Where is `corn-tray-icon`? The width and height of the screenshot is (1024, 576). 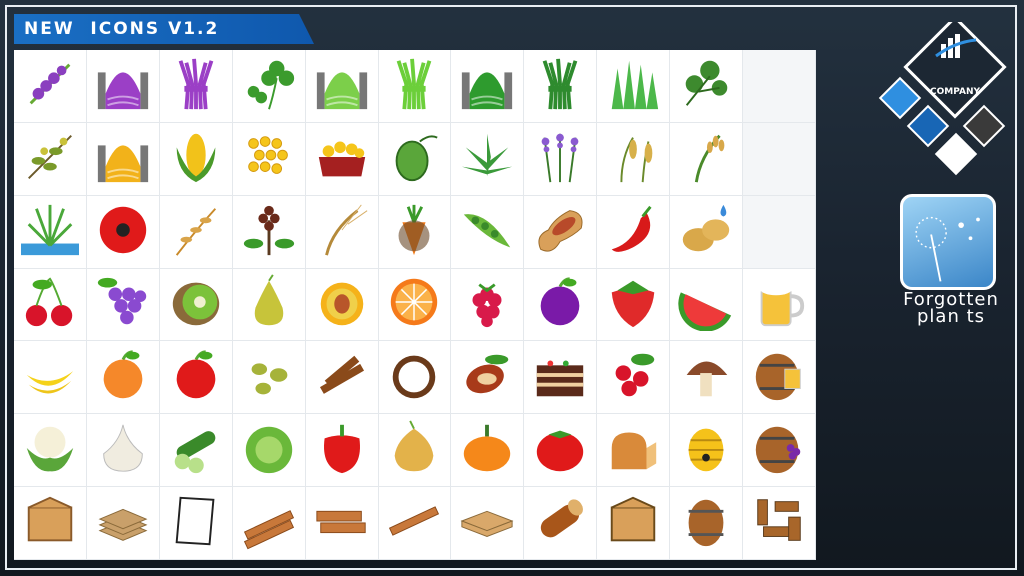
corn-tray-icon is located at coordinates (342, 159).